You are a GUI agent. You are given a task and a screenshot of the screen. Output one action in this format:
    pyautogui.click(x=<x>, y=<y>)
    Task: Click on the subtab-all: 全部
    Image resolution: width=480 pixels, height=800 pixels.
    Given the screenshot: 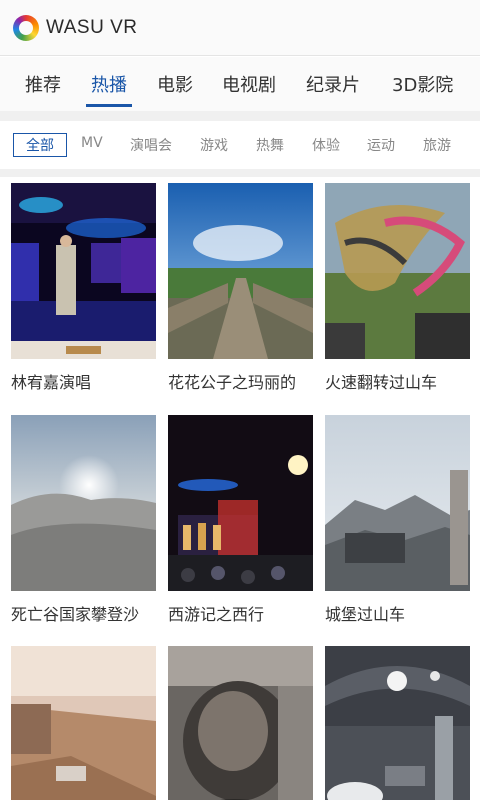 What is the action you would take?
    pyautogui.click(x=40, y=145)
    